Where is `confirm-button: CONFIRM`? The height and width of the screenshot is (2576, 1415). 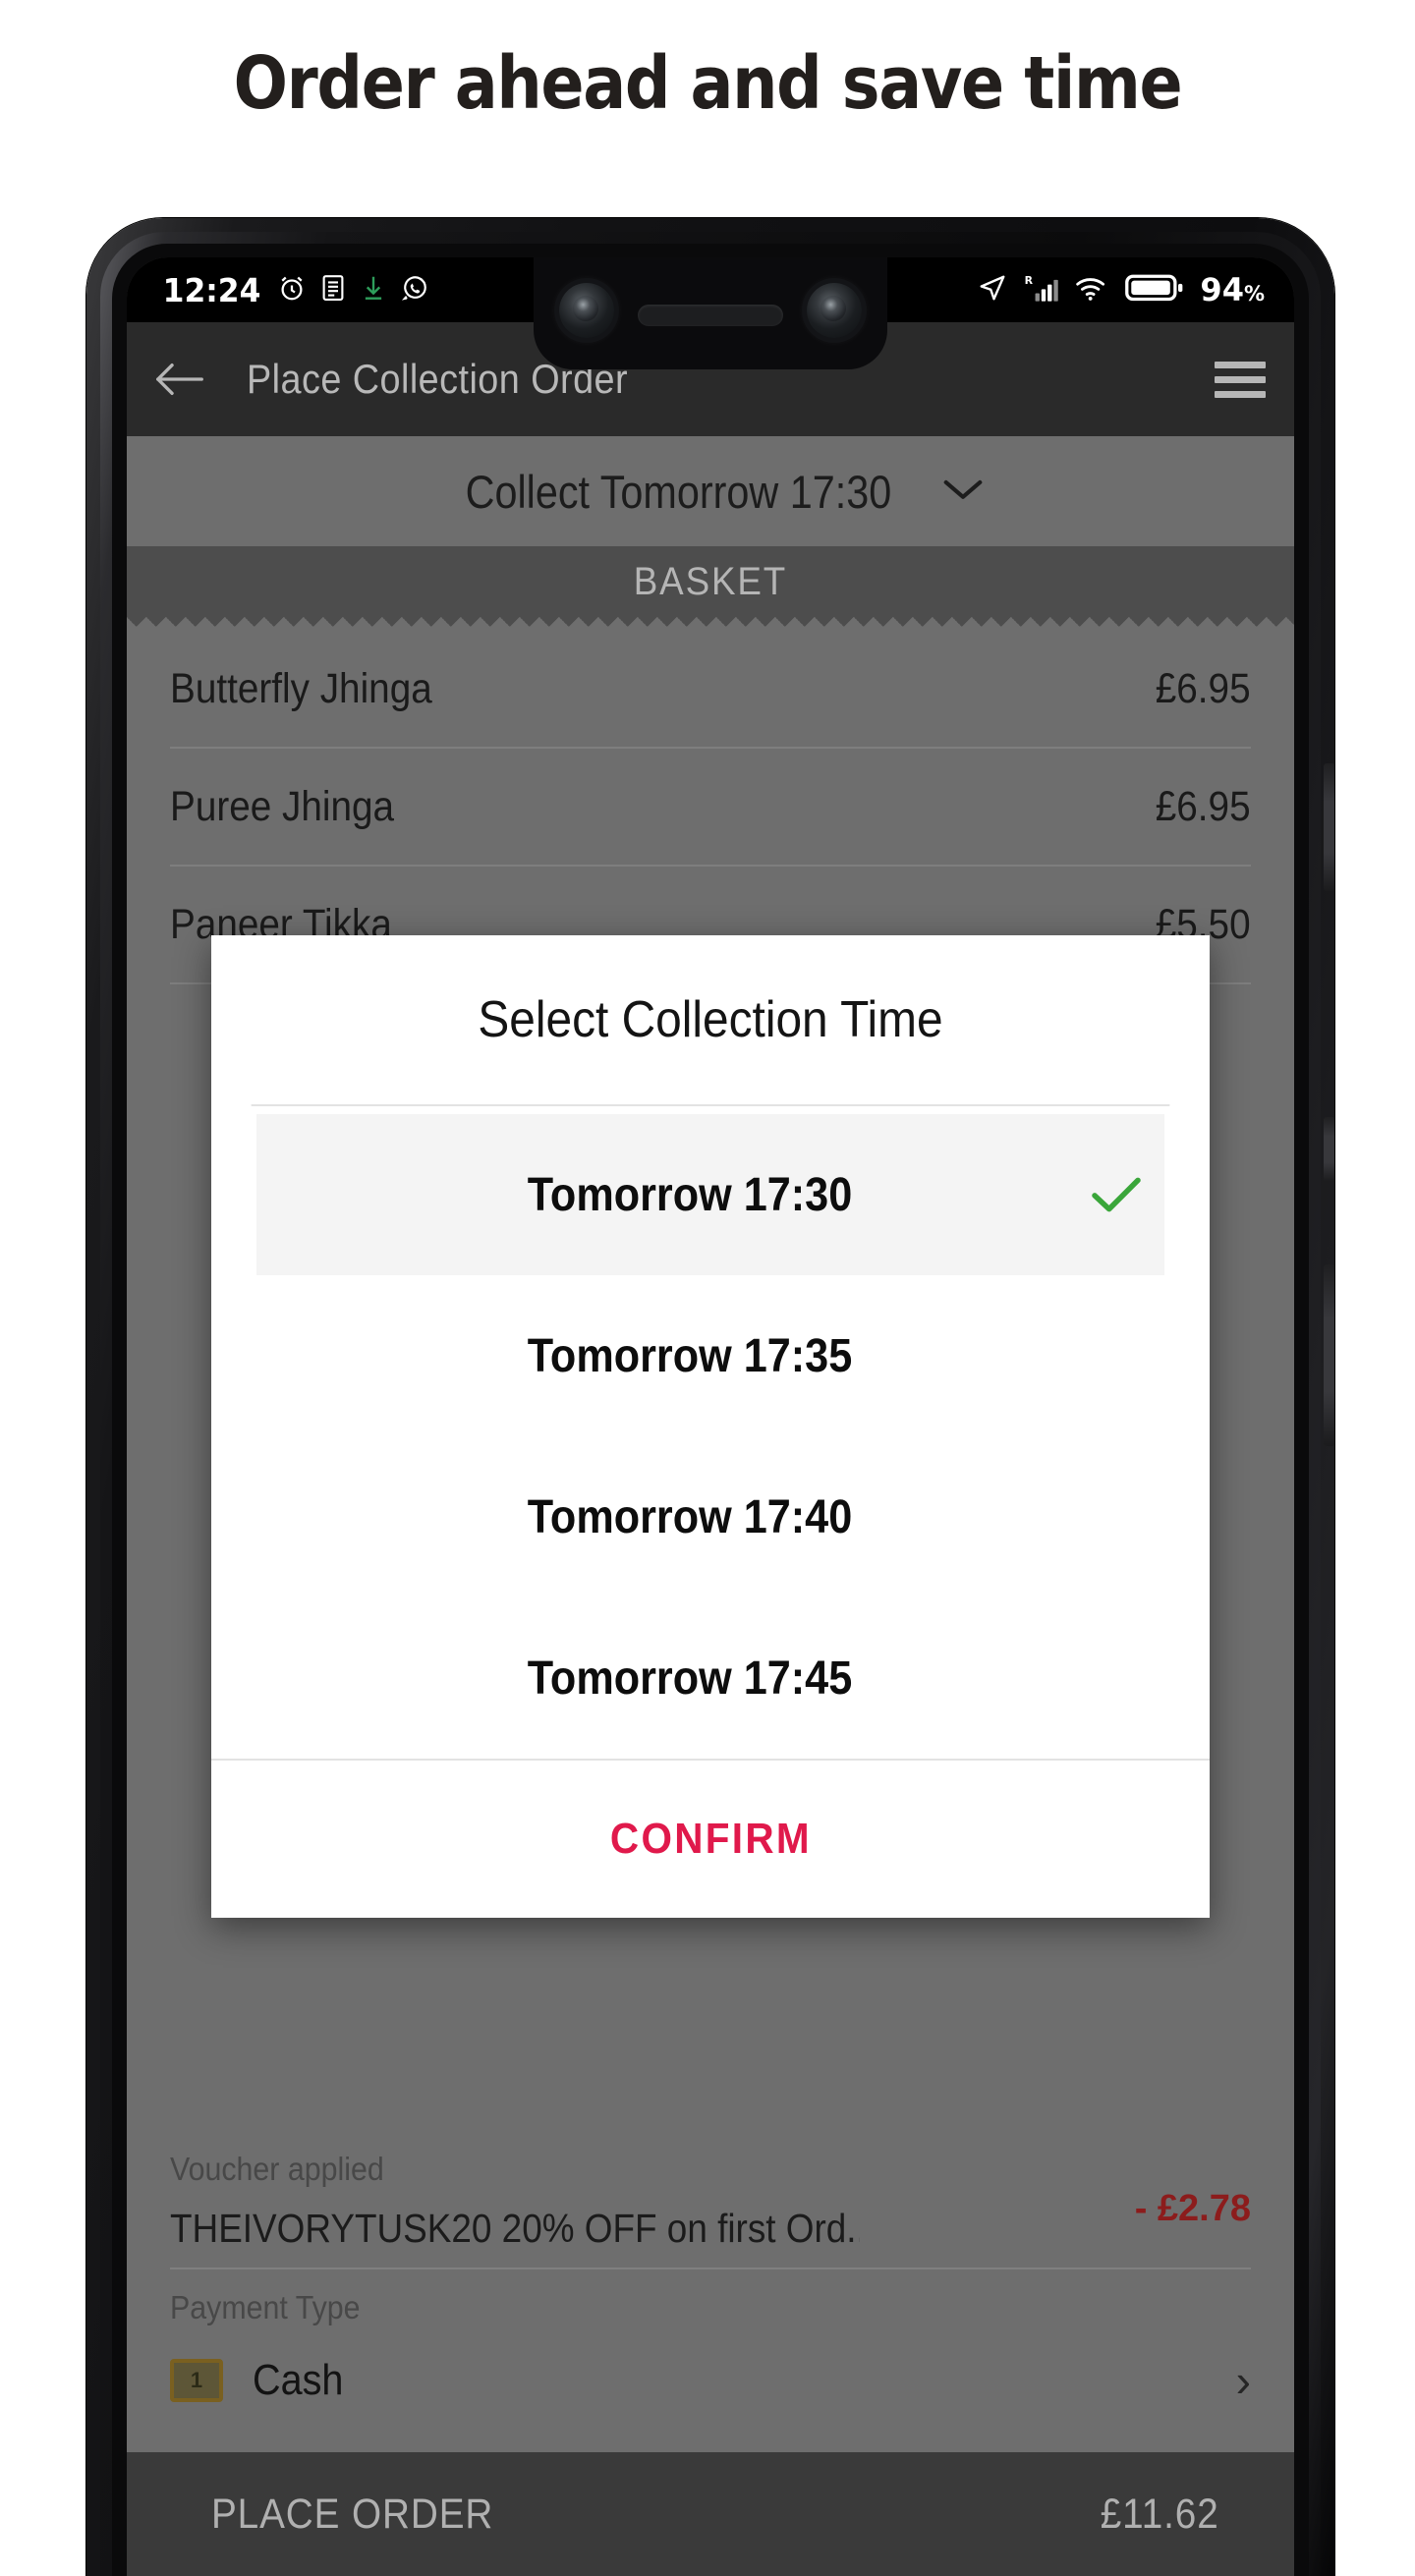 confirm-button: CONFIRM is located at coordinates (710, 1839).